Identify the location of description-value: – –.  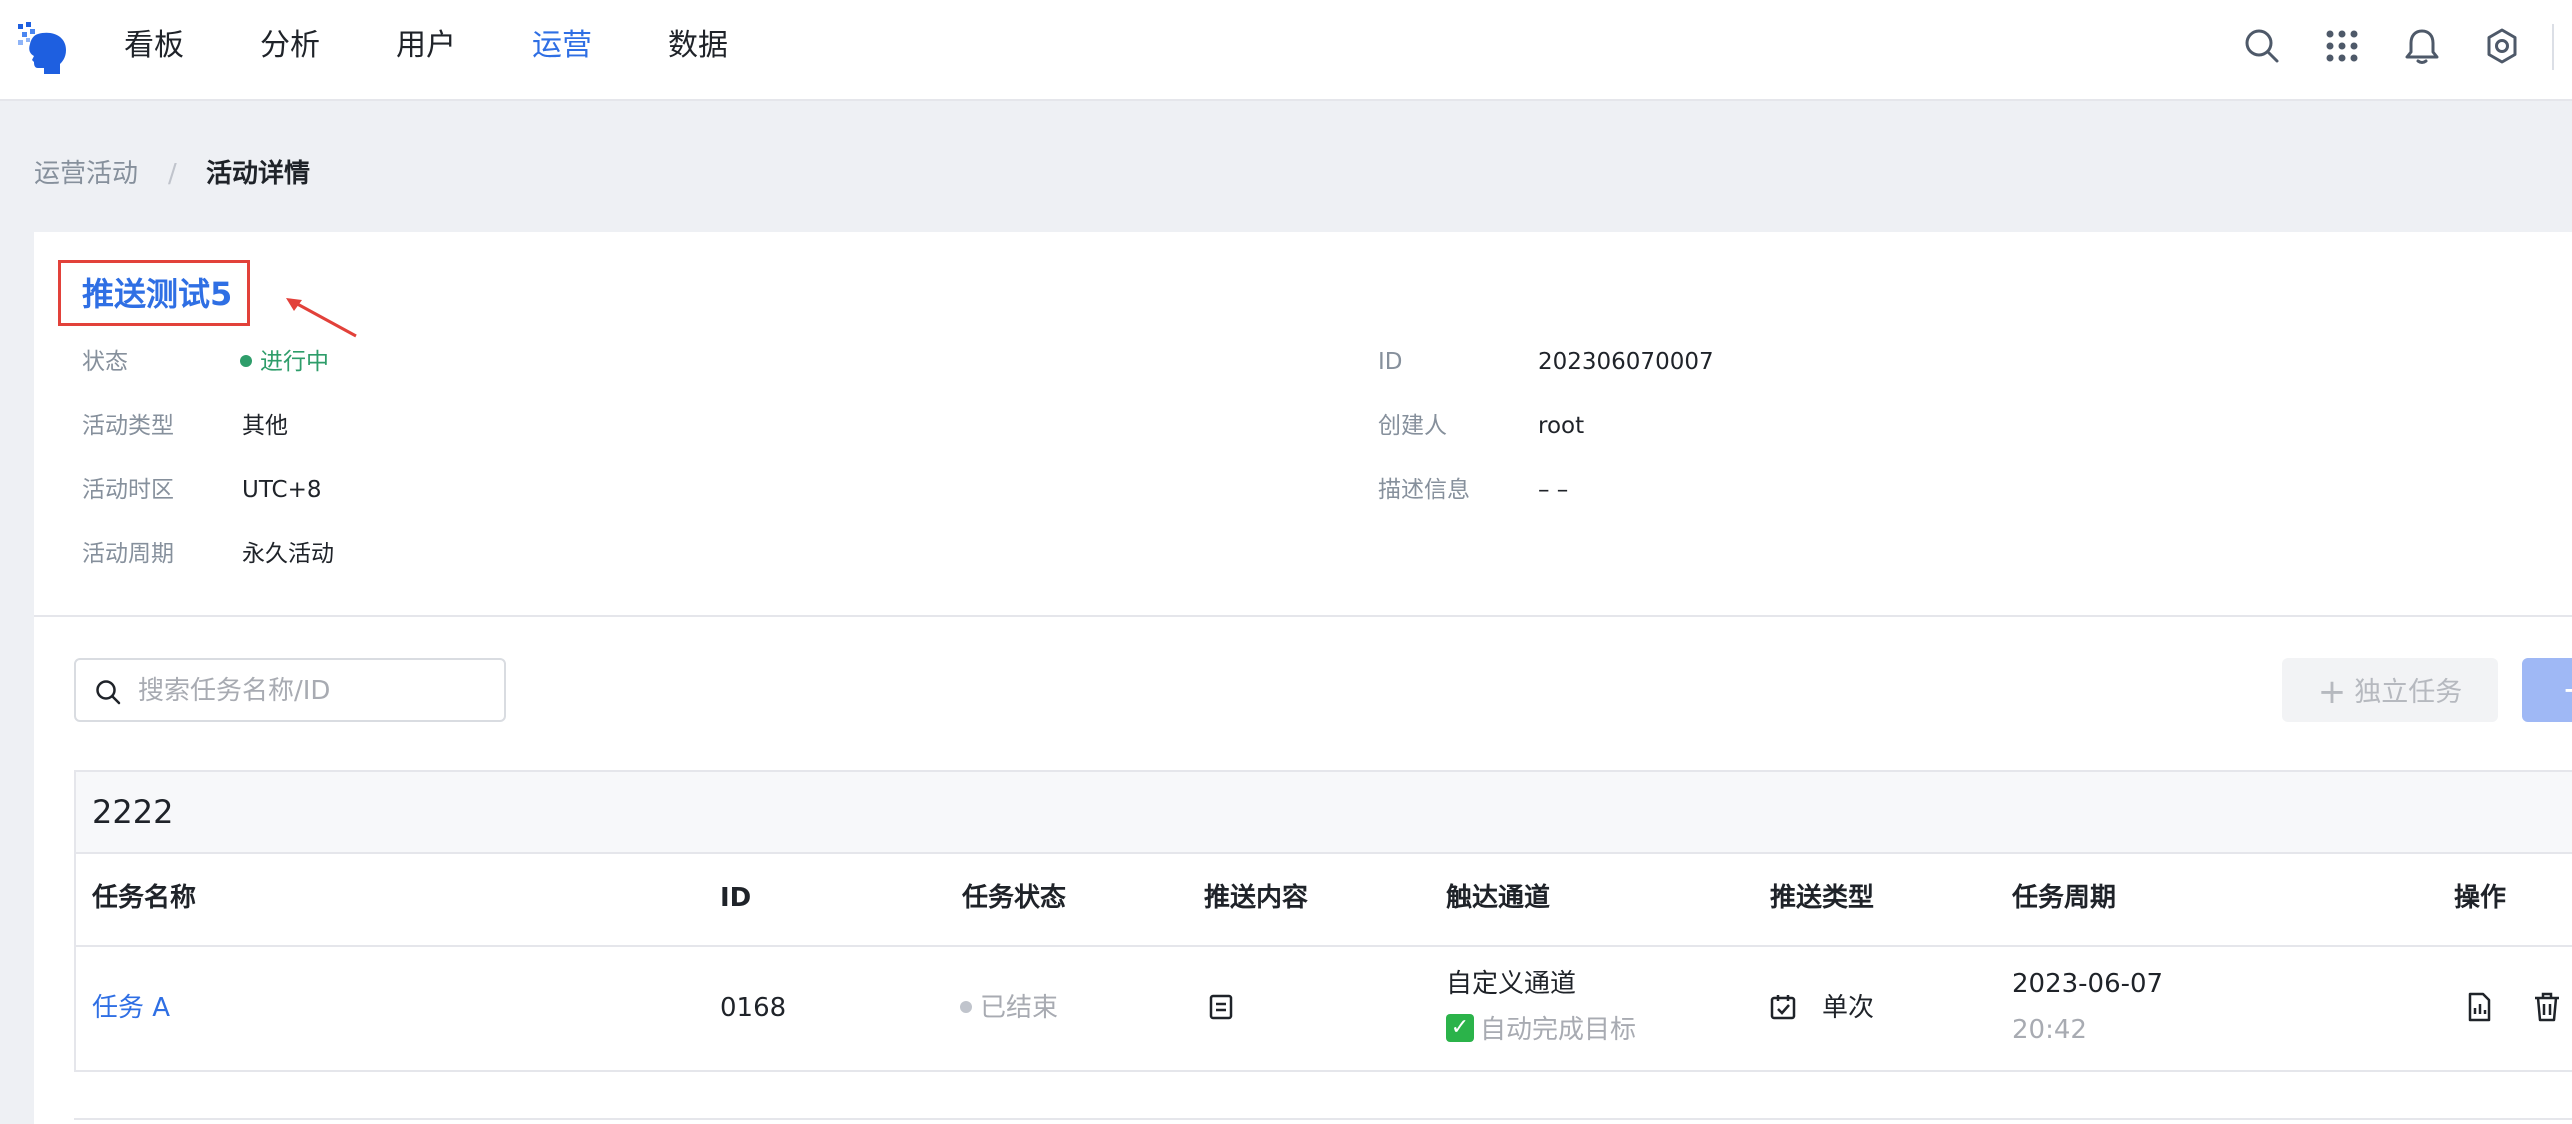
(1553, 490).